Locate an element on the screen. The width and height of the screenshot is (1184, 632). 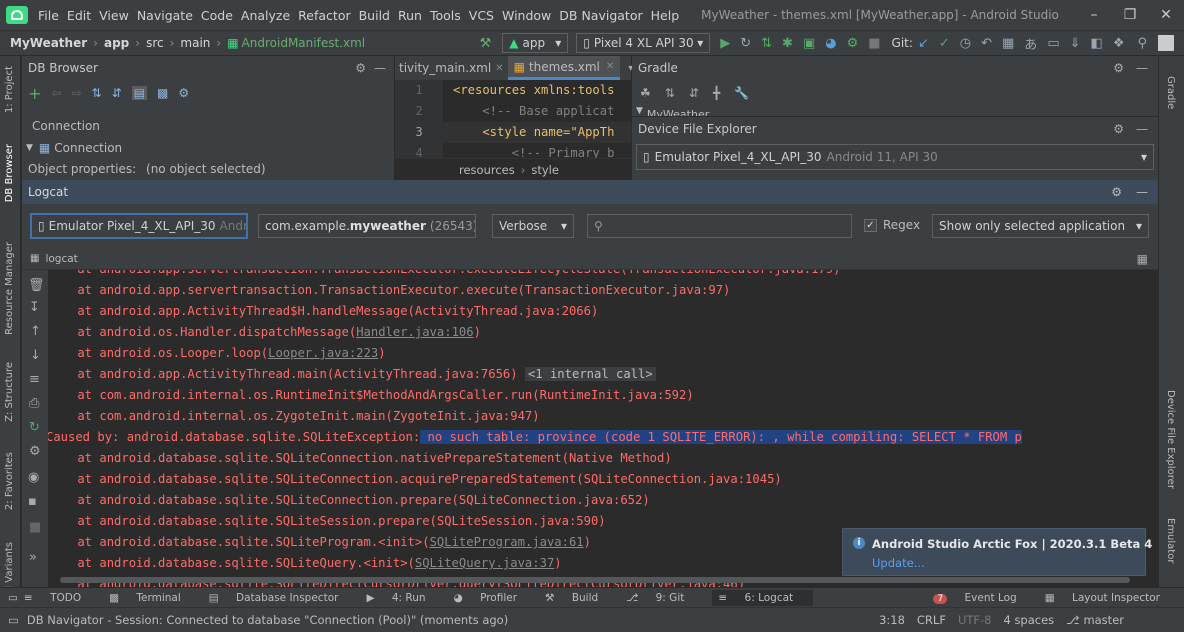
checkbox-checked-icon: ✓ is located at coordinates (870, 225).